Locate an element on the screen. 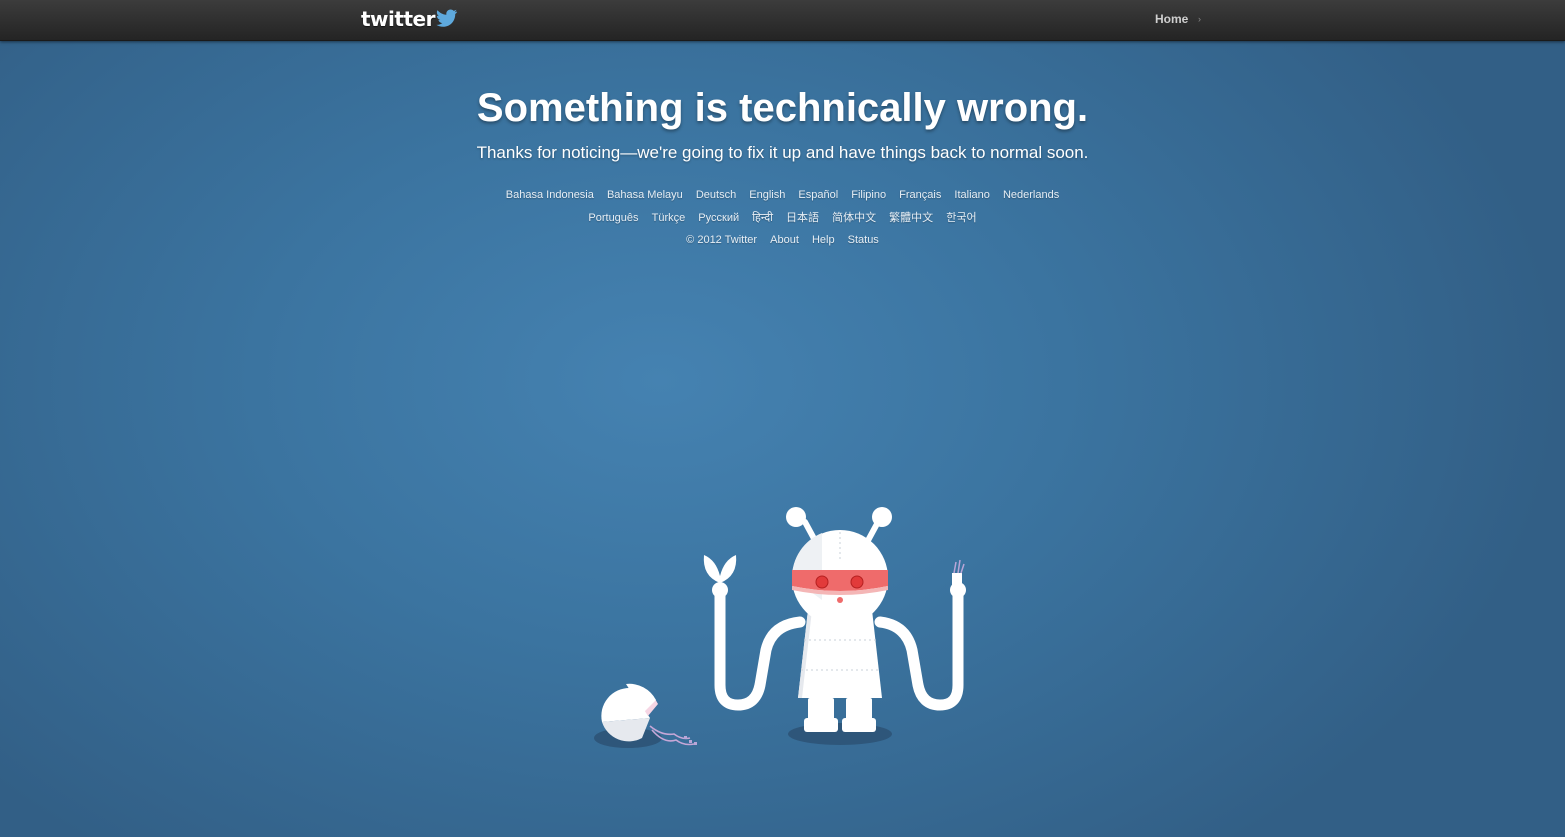 The width and height of the screenshot is (1565, 837). chevron-right-icon: › is located at coordinates (1199, 19).